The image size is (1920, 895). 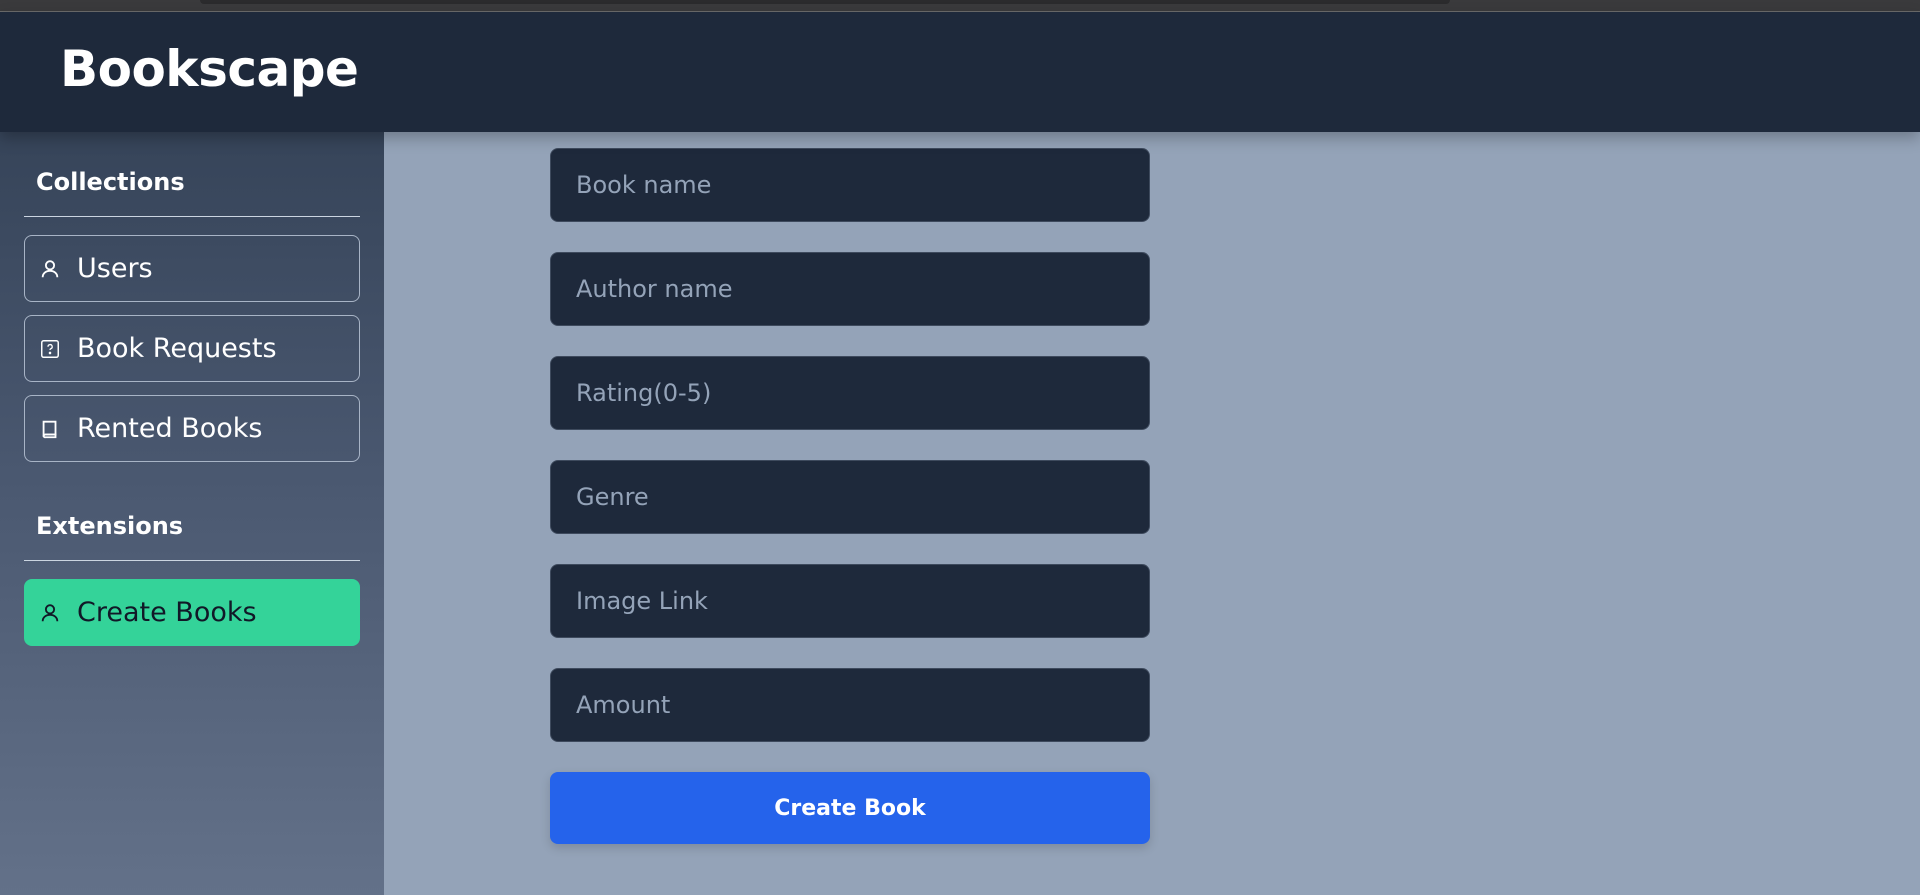 I want to click on sidebar-section-title-extensions: Extensions, so click(x=110, y=526).